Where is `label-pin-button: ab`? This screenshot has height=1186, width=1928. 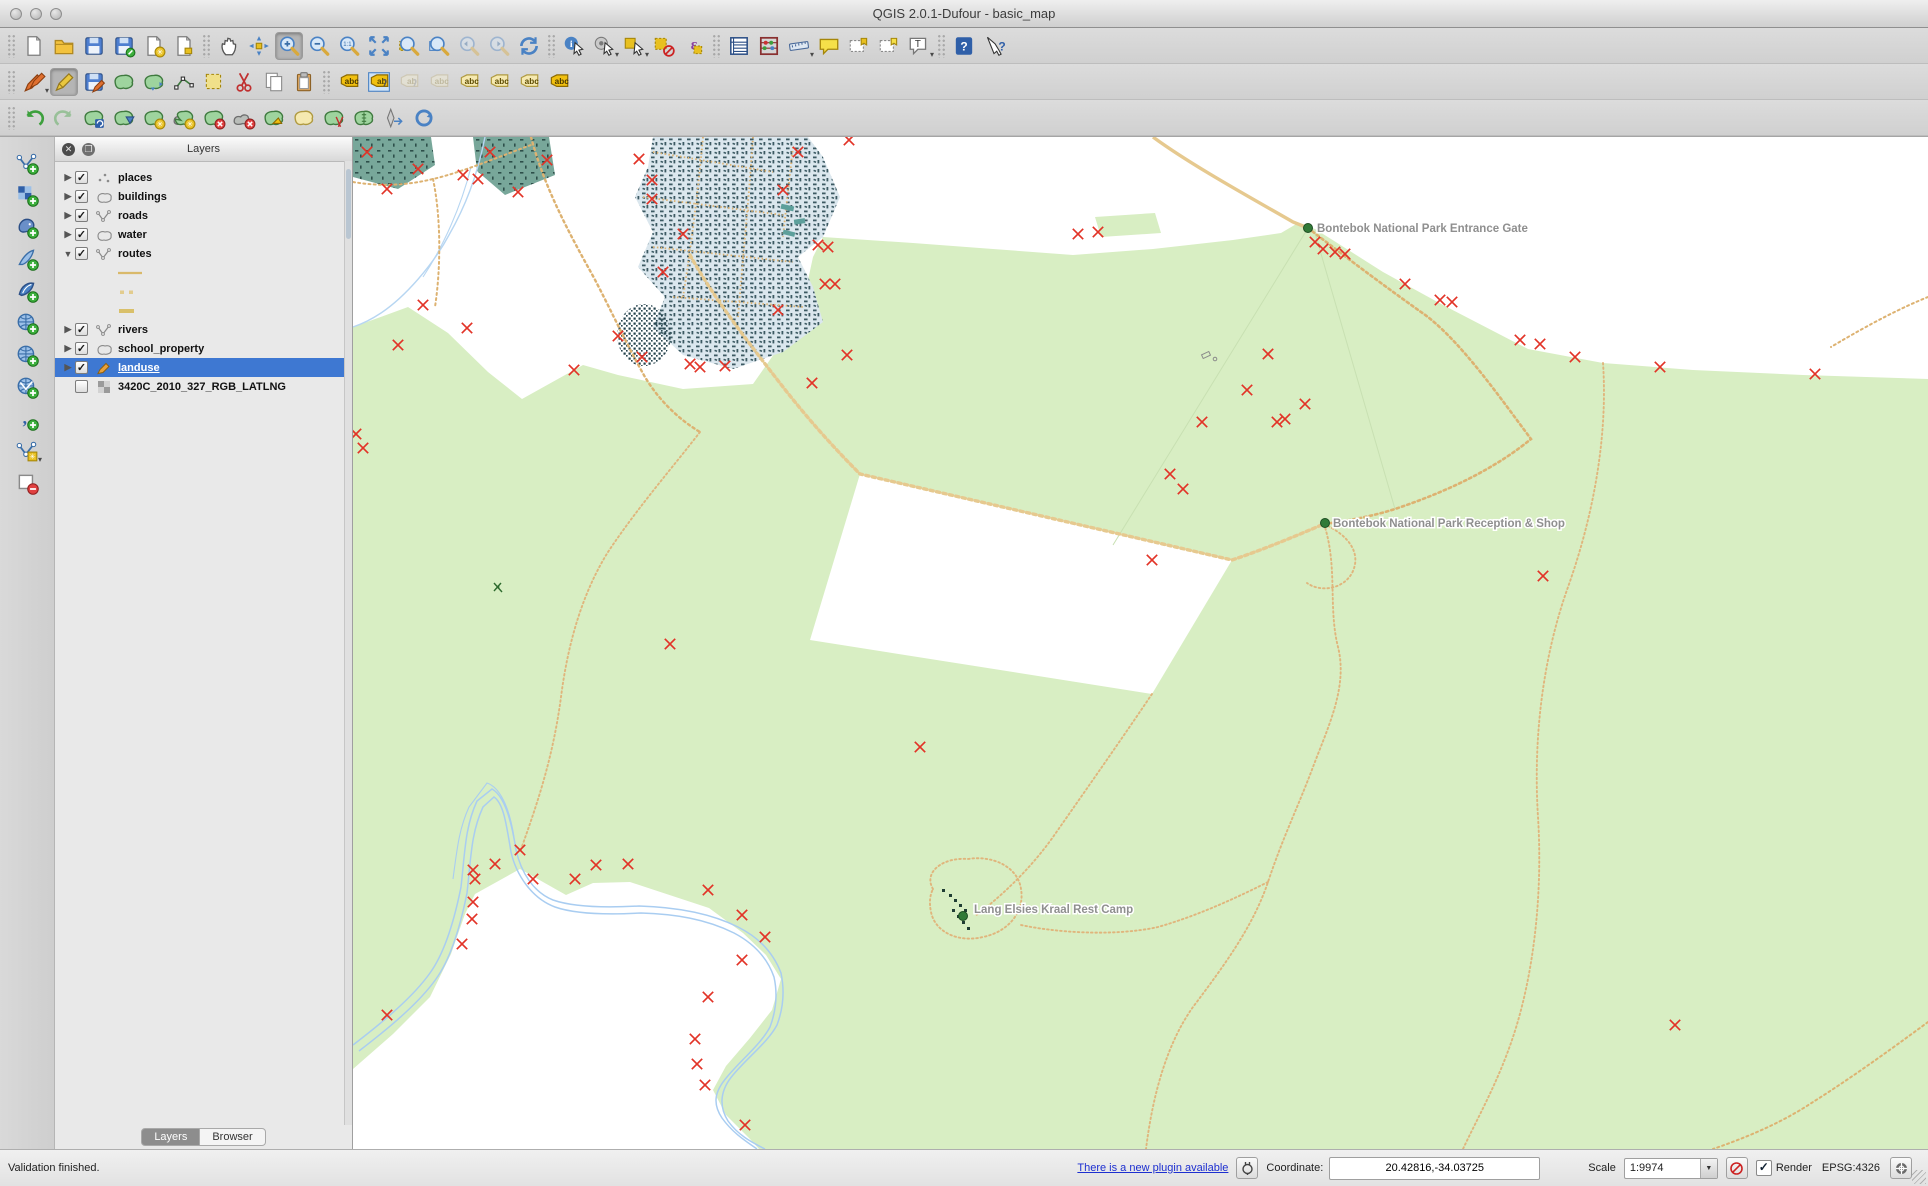 label-pin-button: ab is located at coordinates (379, 82).